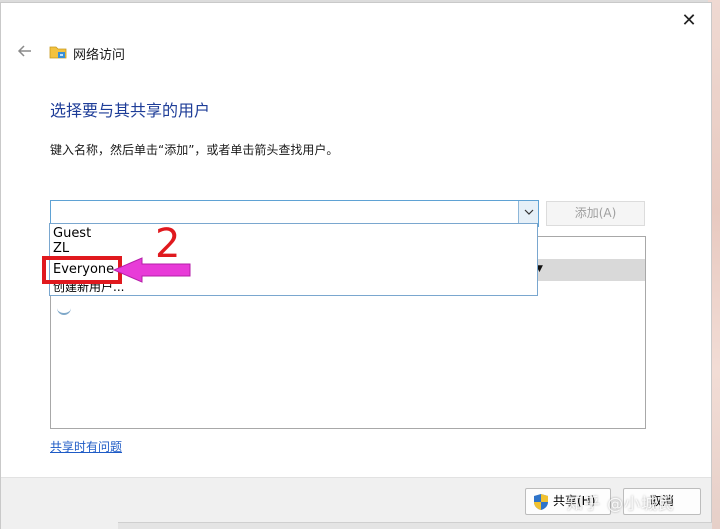 This screenshot has width=720, height=529. What do you see at coordinates (25, 51) in the screenshot?
I see `back-arrow-icon` at bounding box center [25, 51].